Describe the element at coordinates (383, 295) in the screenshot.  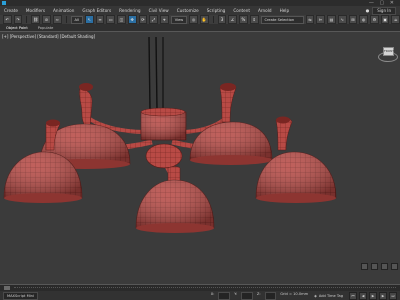
I see `next-frame-icon: ▶` at that location.